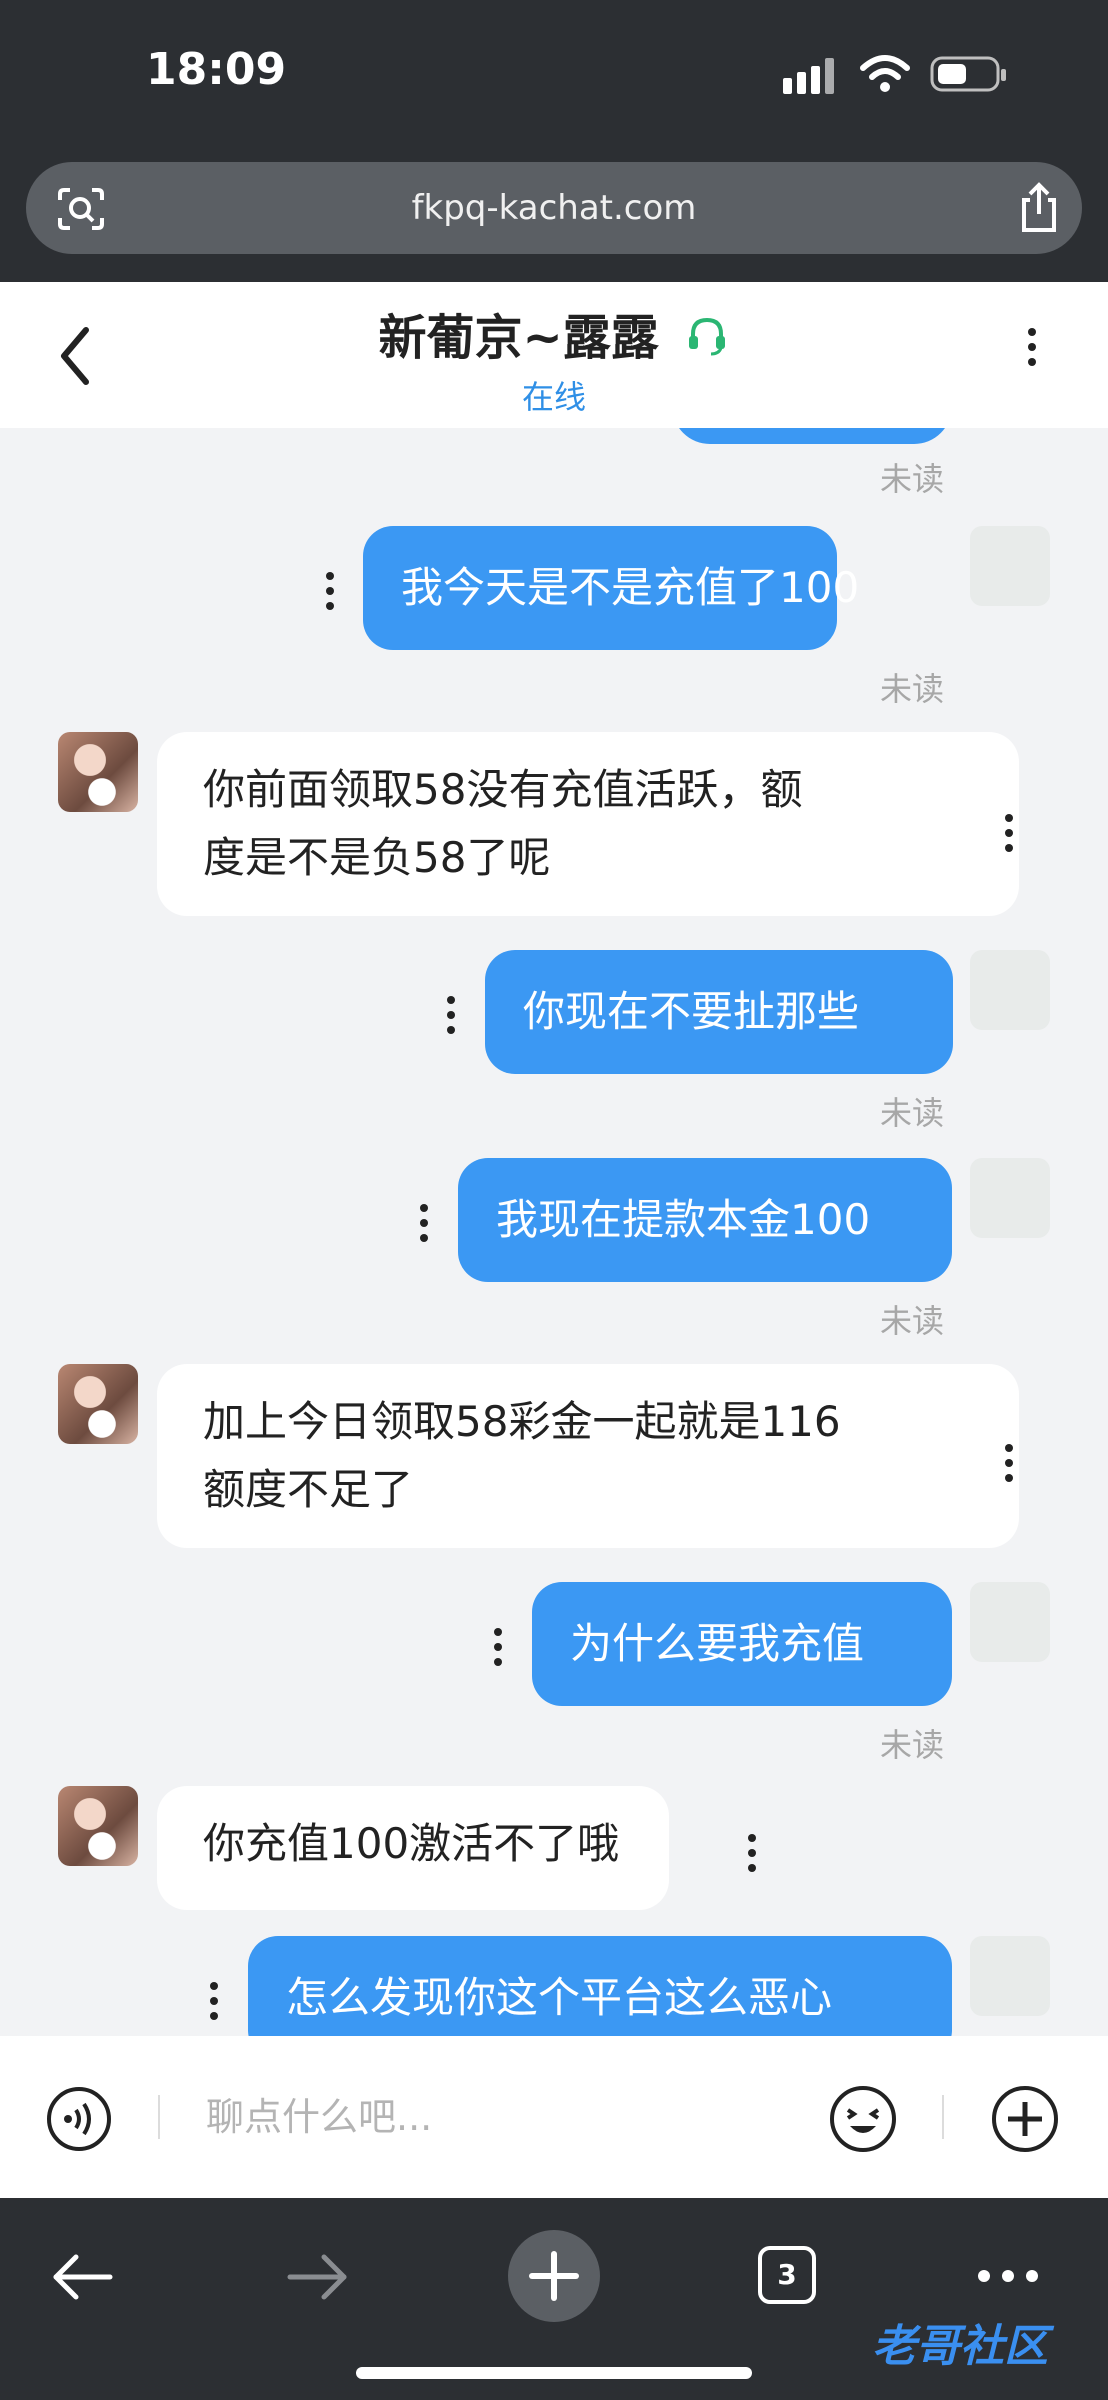 Image resolution: width=1108 pixels, height=2400 pixels. Describe the element at coordinates (82, 2277) in the screenshot. I see `back-arrow-icon` at that location.